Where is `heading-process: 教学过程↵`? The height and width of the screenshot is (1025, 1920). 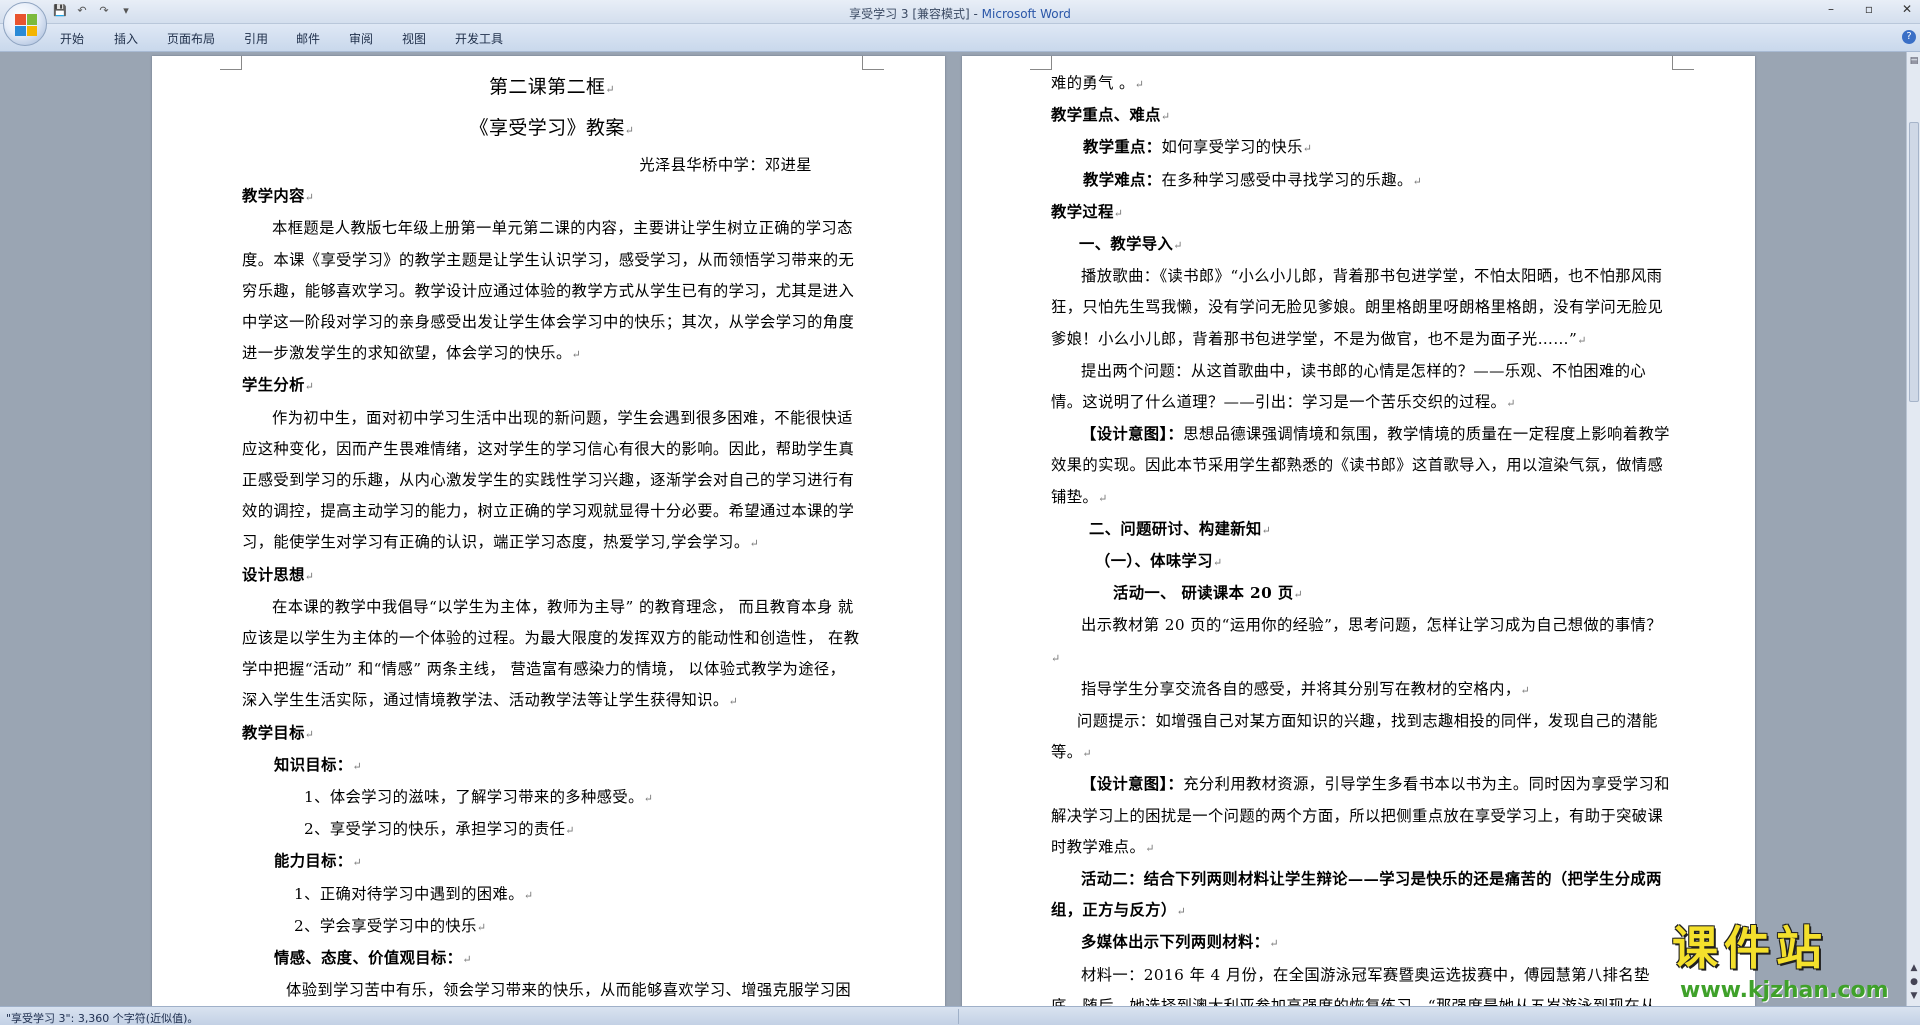
heading-process: 教学过程↵ is located at coordinates (1361, 213).